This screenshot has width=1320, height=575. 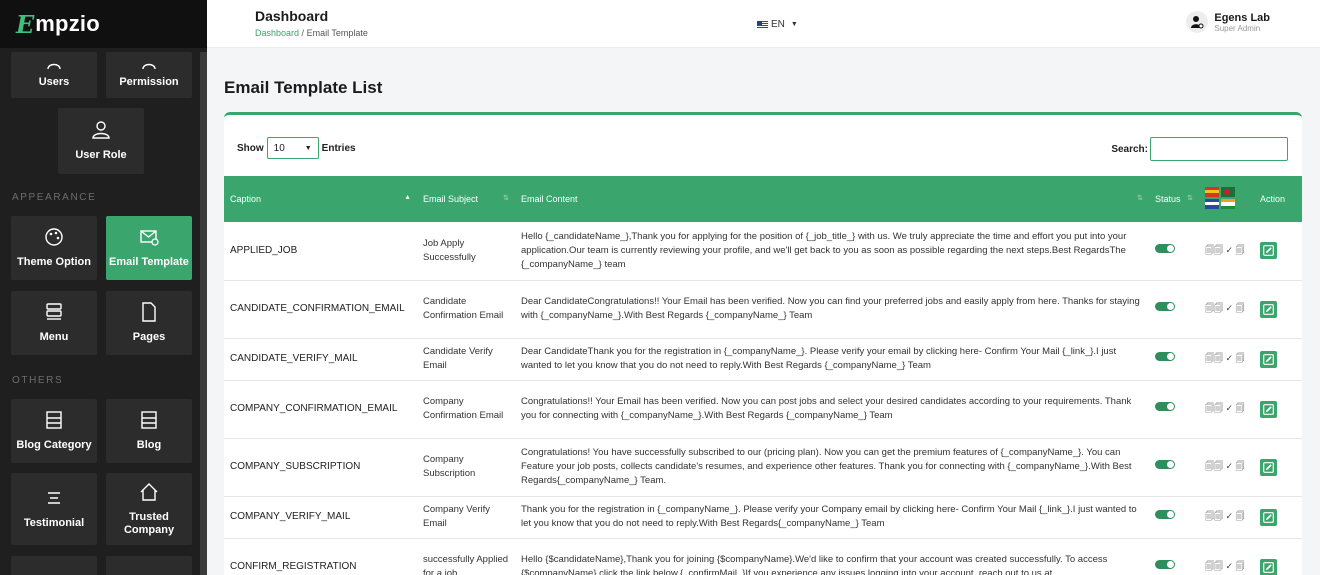 I want to click on caption-cell: CONFIRM_REGISTRATION, so click(x=320, y=556).